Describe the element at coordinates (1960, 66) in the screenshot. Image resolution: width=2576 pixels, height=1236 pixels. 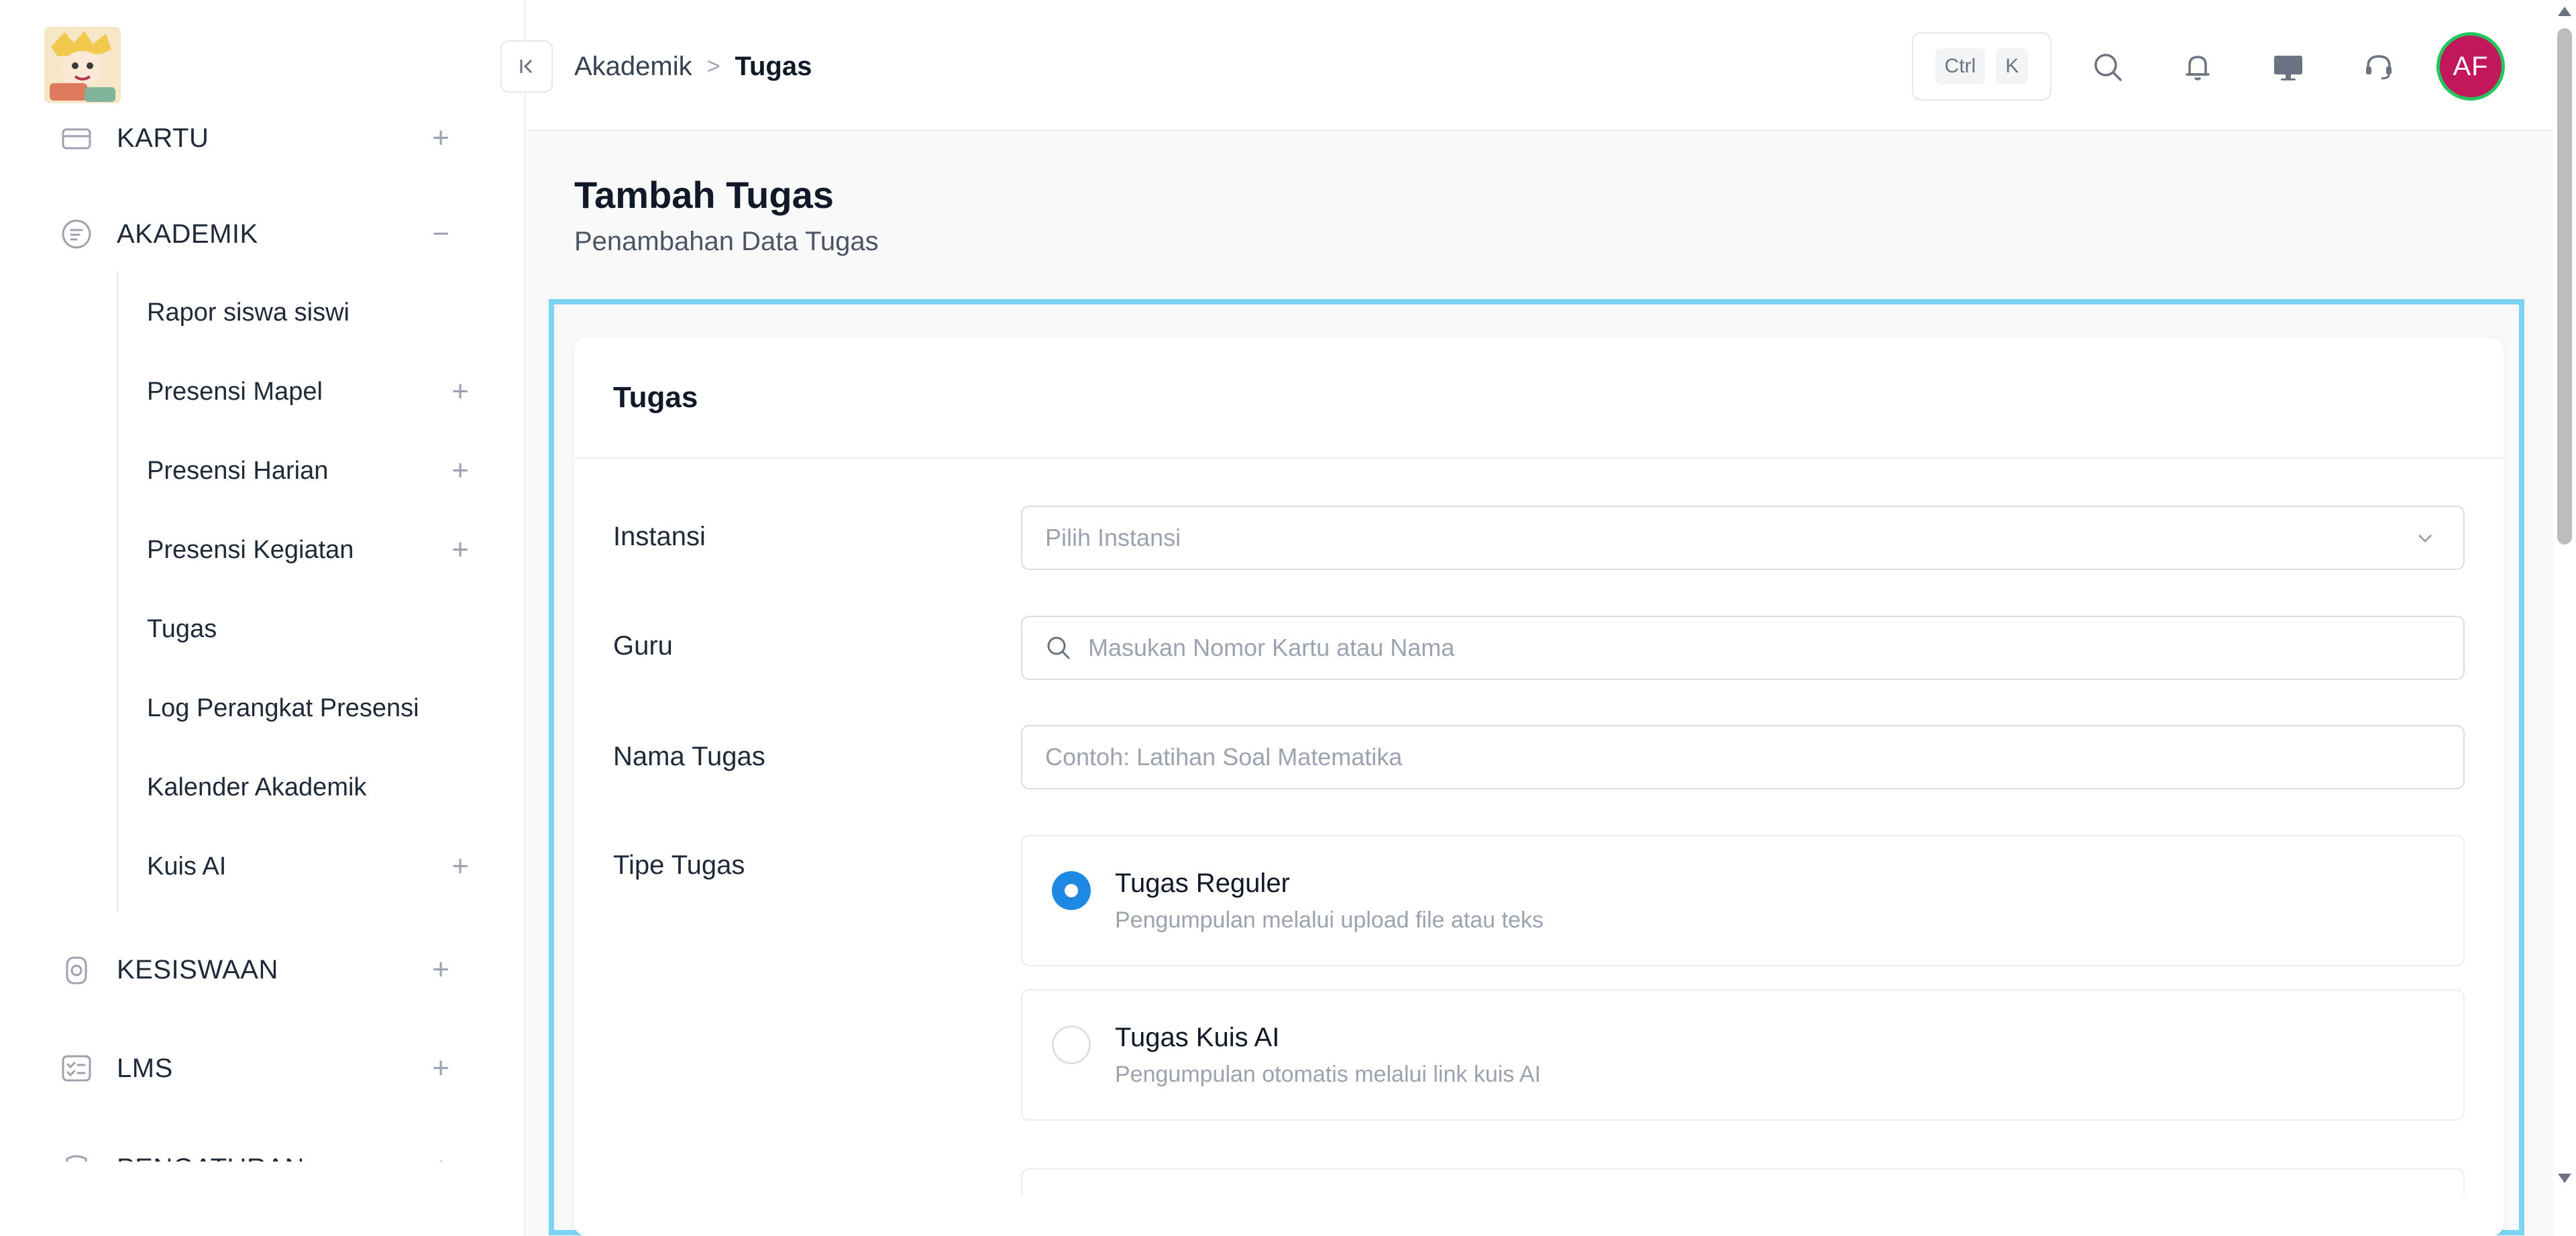
I see `kbd-ctrl: Ctrl` at that location.